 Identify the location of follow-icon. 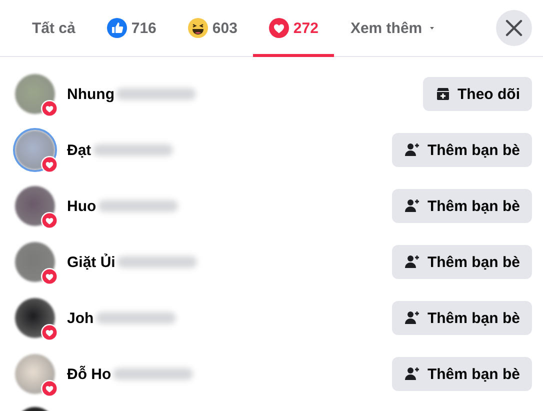
(442, 94).